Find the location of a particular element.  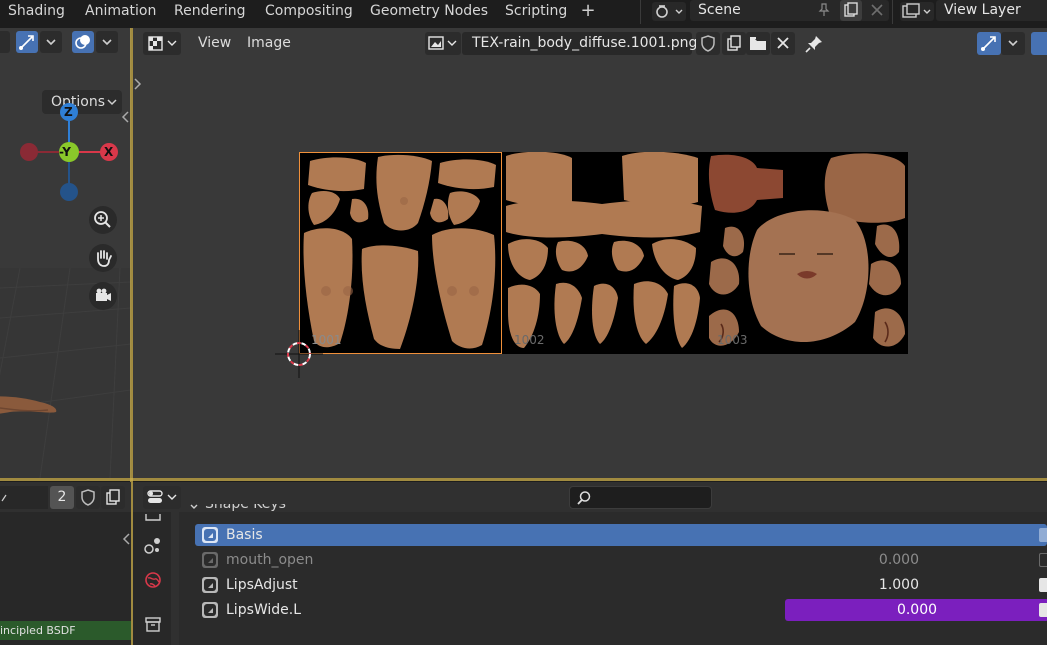

tab-collection is located at coordinates (153, 624).